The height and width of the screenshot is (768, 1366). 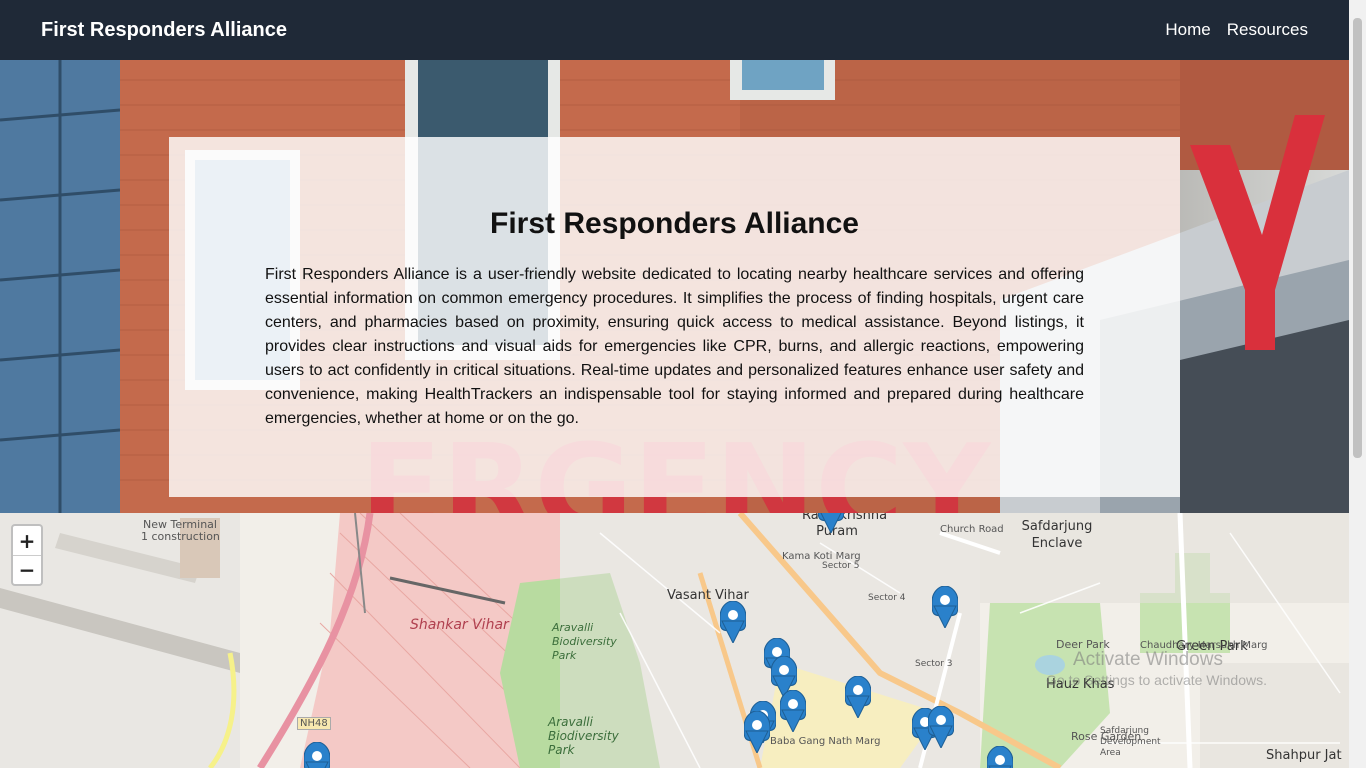 What do you see at coordinates (459, 625) in the screenshot?
I see `map-label-shankar-vihar: Shankar Vihar` at bounding box center [459, 625].